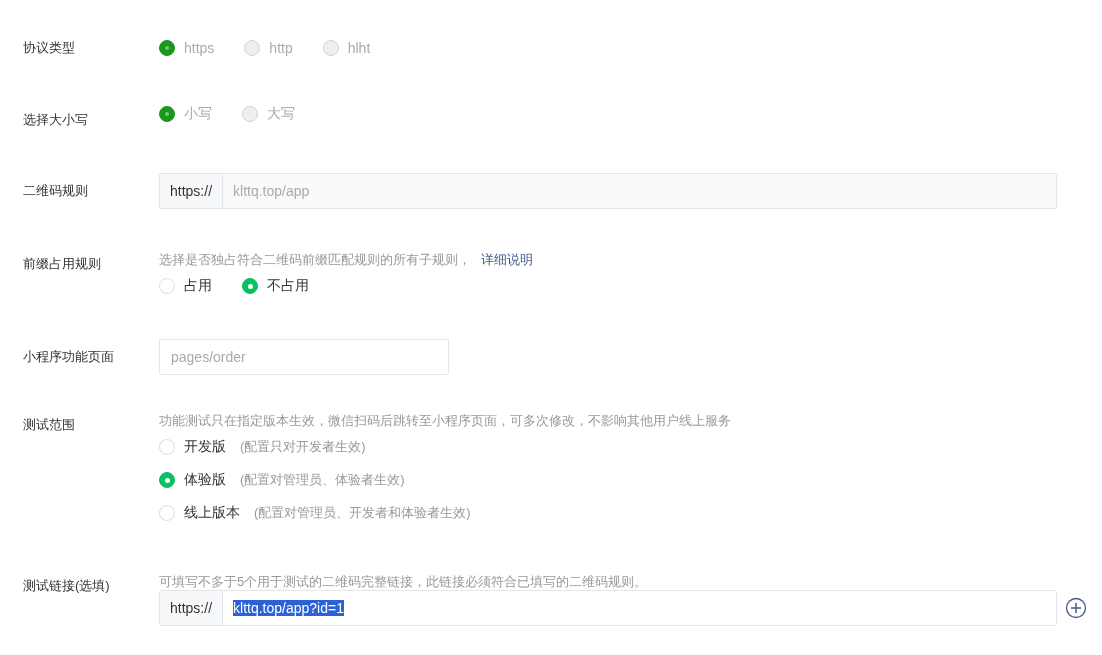 This screenshot has width=1102, height=655. Describe the element at coordinates (315, 260) in the screenshot. I see `field-description: 选择是否独占符合二维码前缀匹配规则的所有子规则，` at that location.